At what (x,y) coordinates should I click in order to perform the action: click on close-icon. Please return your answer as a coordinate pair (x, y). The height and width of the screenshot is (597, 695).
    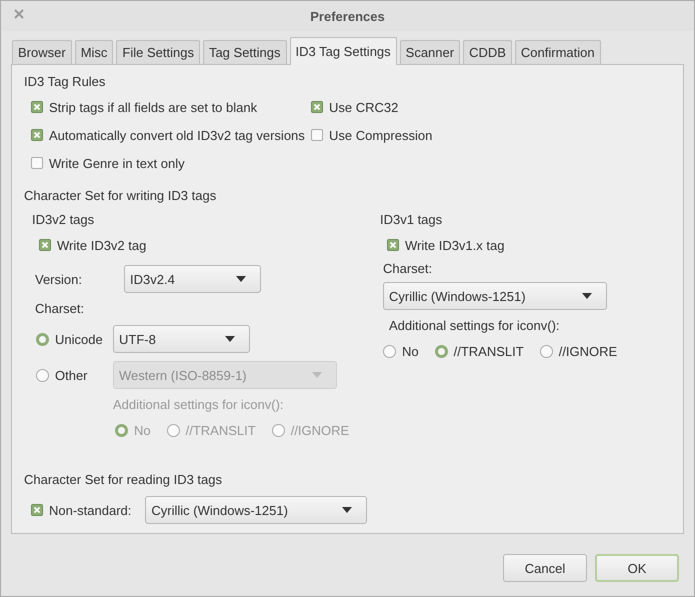
    Looking at the image, I should click on (19, 14).